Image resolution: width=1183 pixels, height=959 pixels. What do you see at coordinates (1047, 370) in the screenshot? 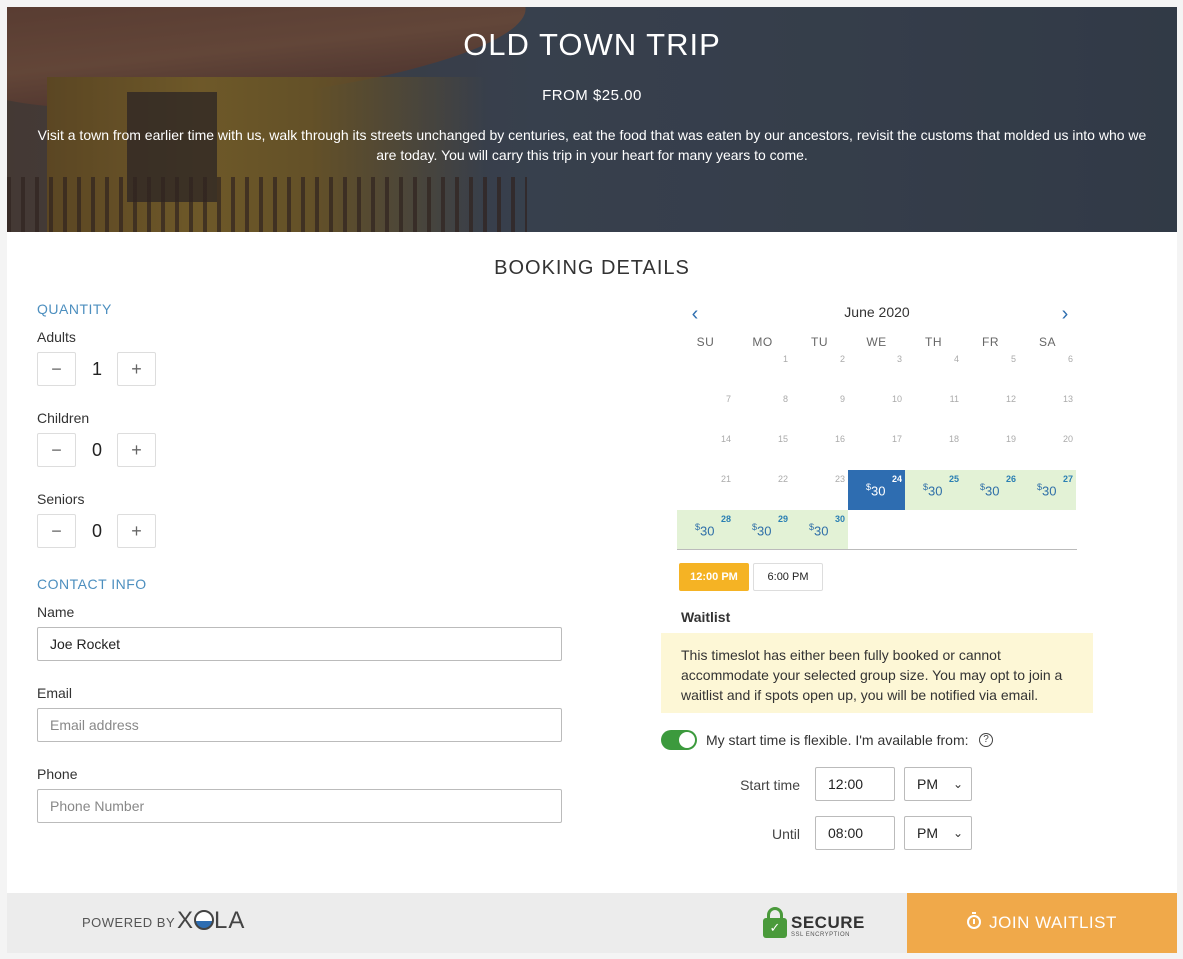
I see `calendar-day-6: 6` at bounding box center [1047, 370].